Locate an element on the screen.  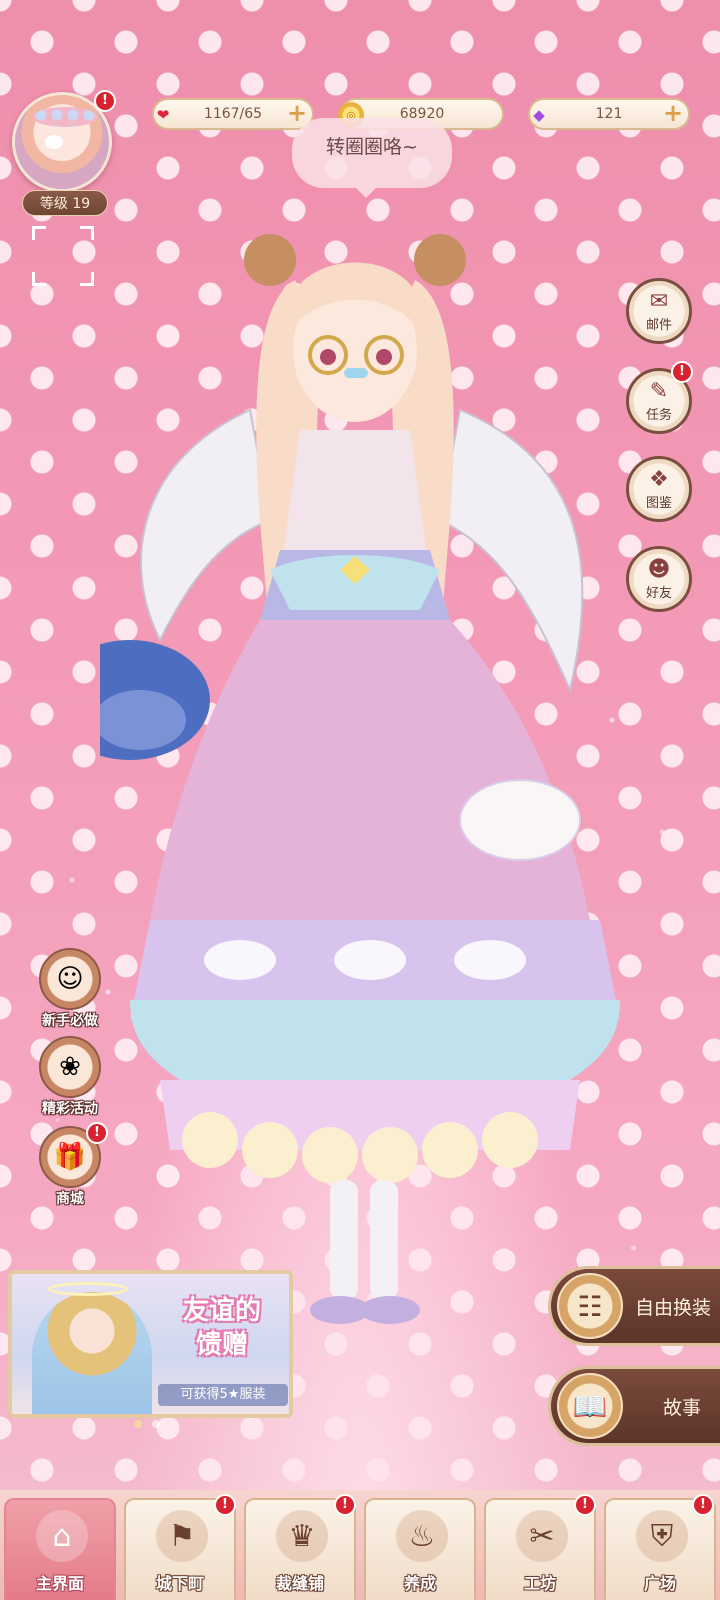
diamond-counter: ◆ 121 + is located at coordinates (609, 114).